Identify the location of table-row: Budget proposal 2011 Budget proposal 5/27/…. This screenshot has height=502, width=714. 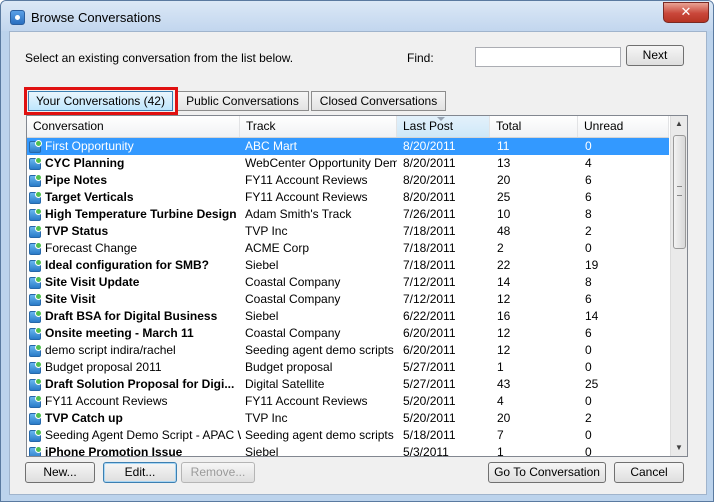
(348, 367).